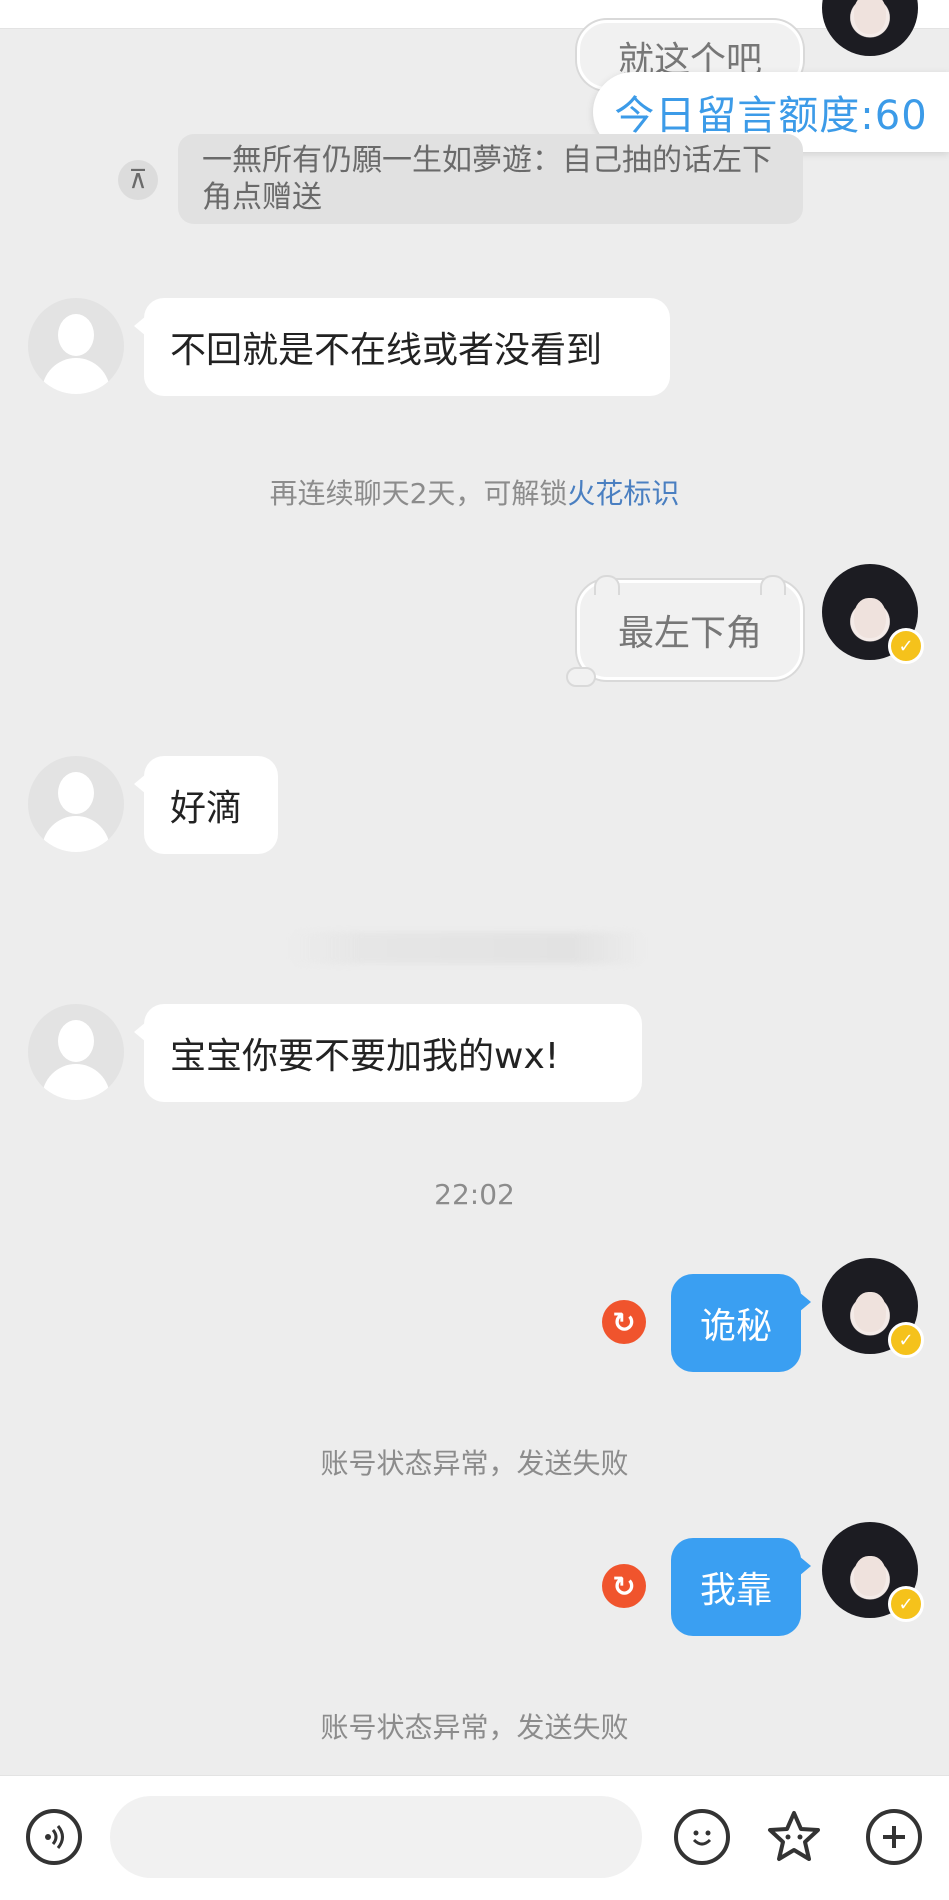 This screenshot has height=1900, width=949. What do you see at coordinates (735, 1590) in the screenshot?
I see `message-text: 我靠` at bounding box center [735, 1590].